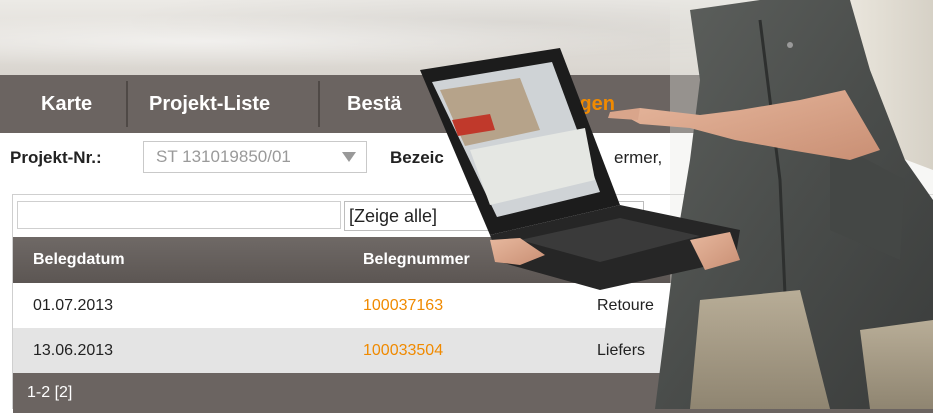  I want to click on nav-item-active: ungen, so click(585, 104).